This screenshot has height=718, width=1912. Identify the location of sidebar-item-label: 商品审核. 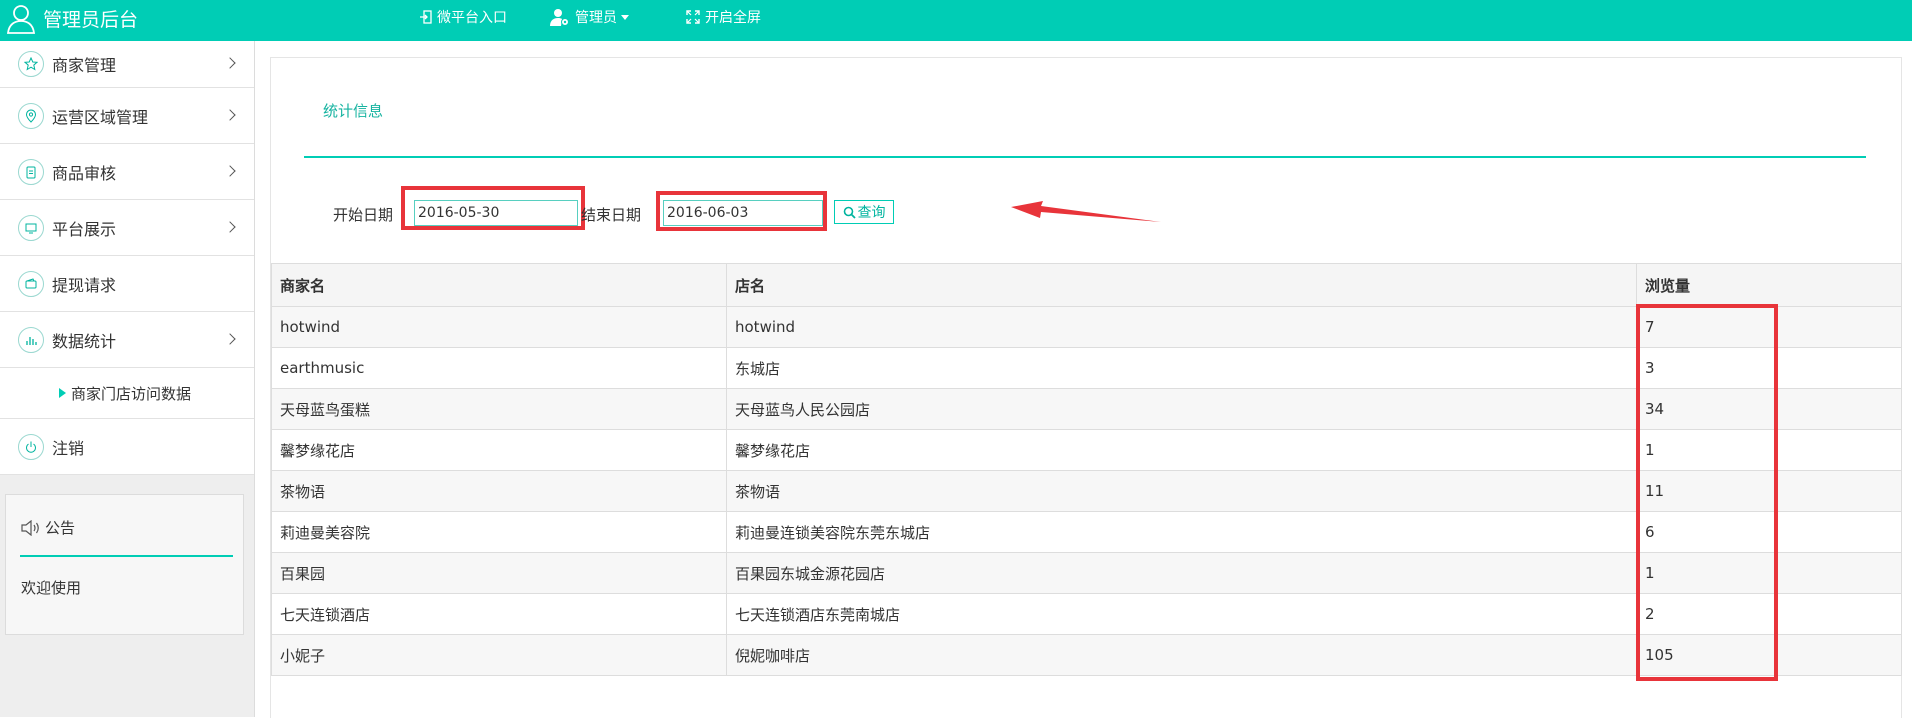
(84, 173).